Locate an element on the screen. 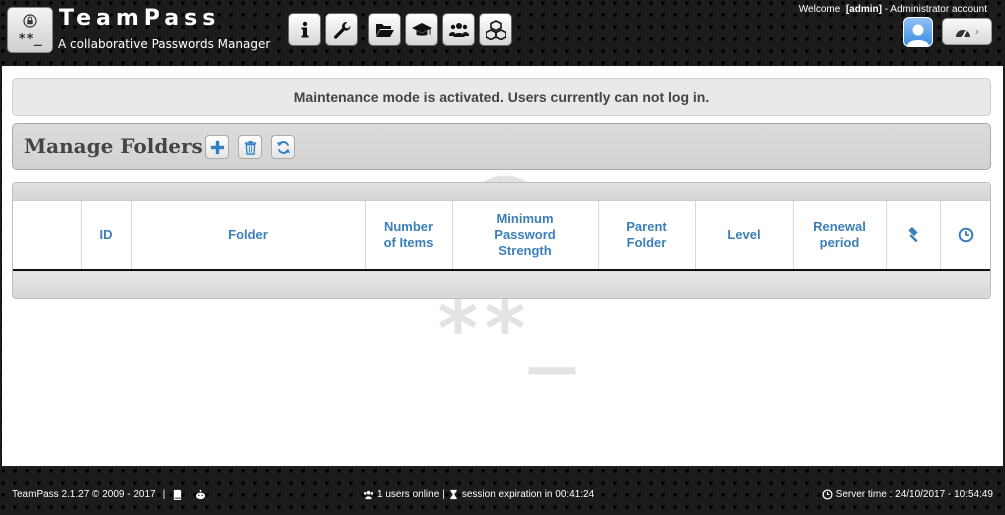  plus-icon is located at coordinates (217, 147).